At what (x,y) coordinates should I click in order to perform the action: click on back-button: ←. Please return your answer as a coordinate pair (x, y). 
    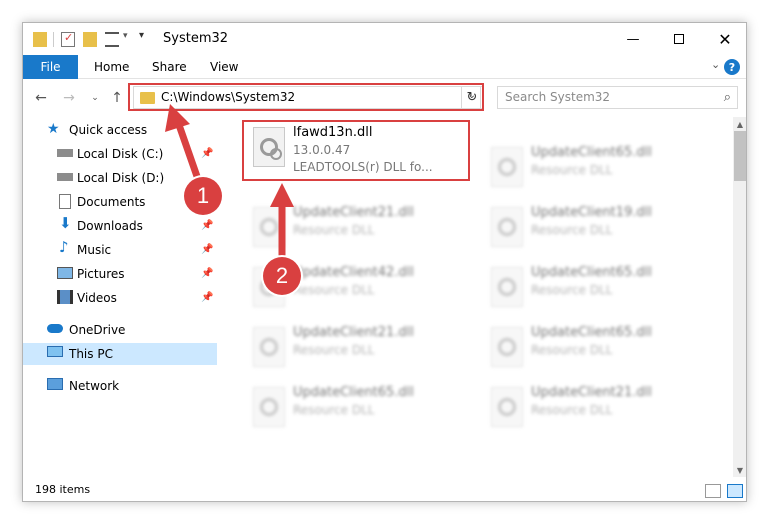
    Looking at the image, I should click on (41, 98).